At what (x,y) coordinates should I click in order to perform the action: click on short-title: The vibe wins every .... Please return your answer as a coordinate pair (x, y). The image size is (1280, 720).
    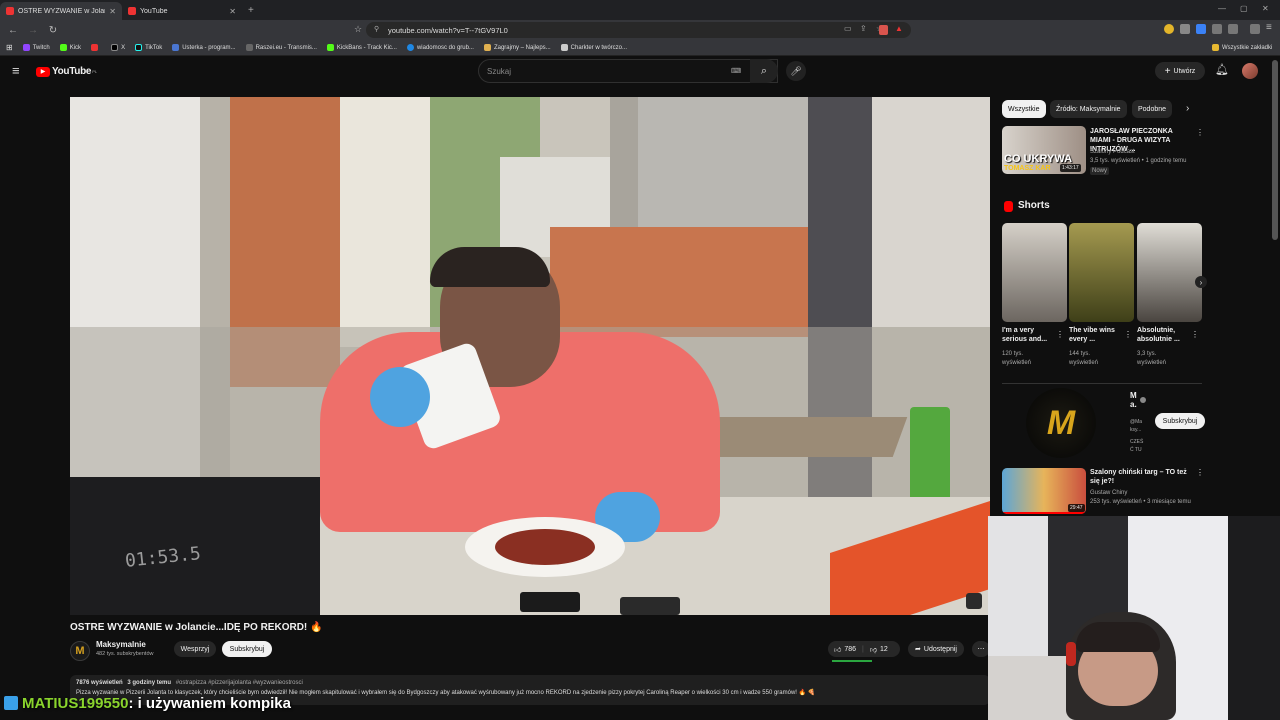
    Looking at the image, I should click on (1097, 335).